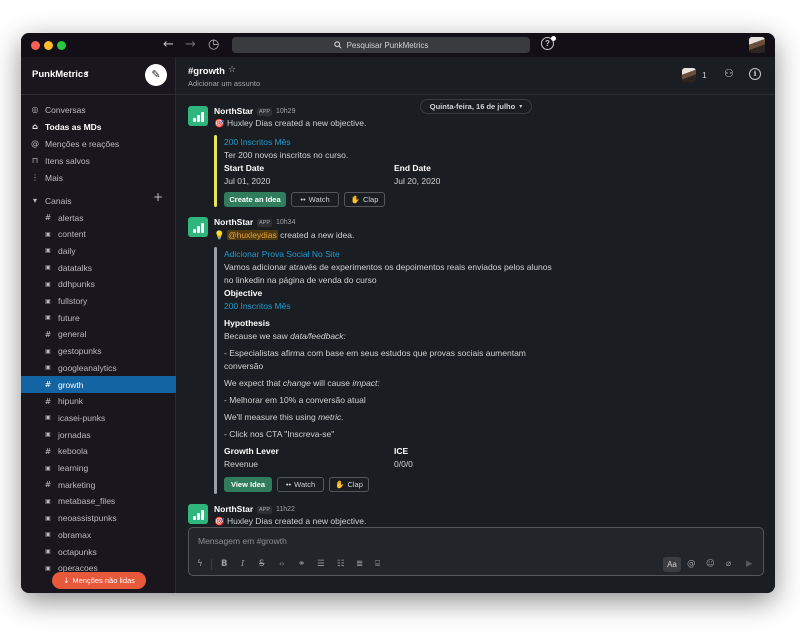  What do you see at coordinates (242, 541) in the screenshot?
I see `composer-placeholder: Mensagem em #growth` at bounding box center [242, 541].